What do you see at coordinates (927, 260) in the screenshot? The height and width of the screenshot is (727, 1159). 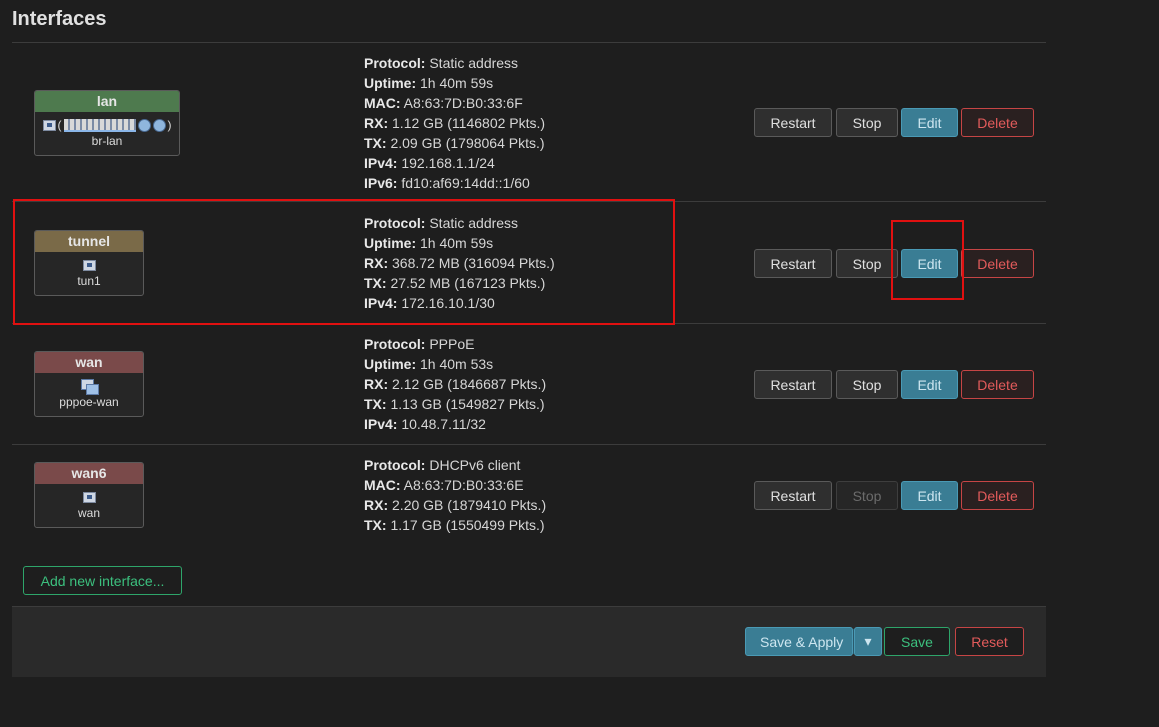 I see `highlight-box-edit-button` at bounding box center [927, 260].